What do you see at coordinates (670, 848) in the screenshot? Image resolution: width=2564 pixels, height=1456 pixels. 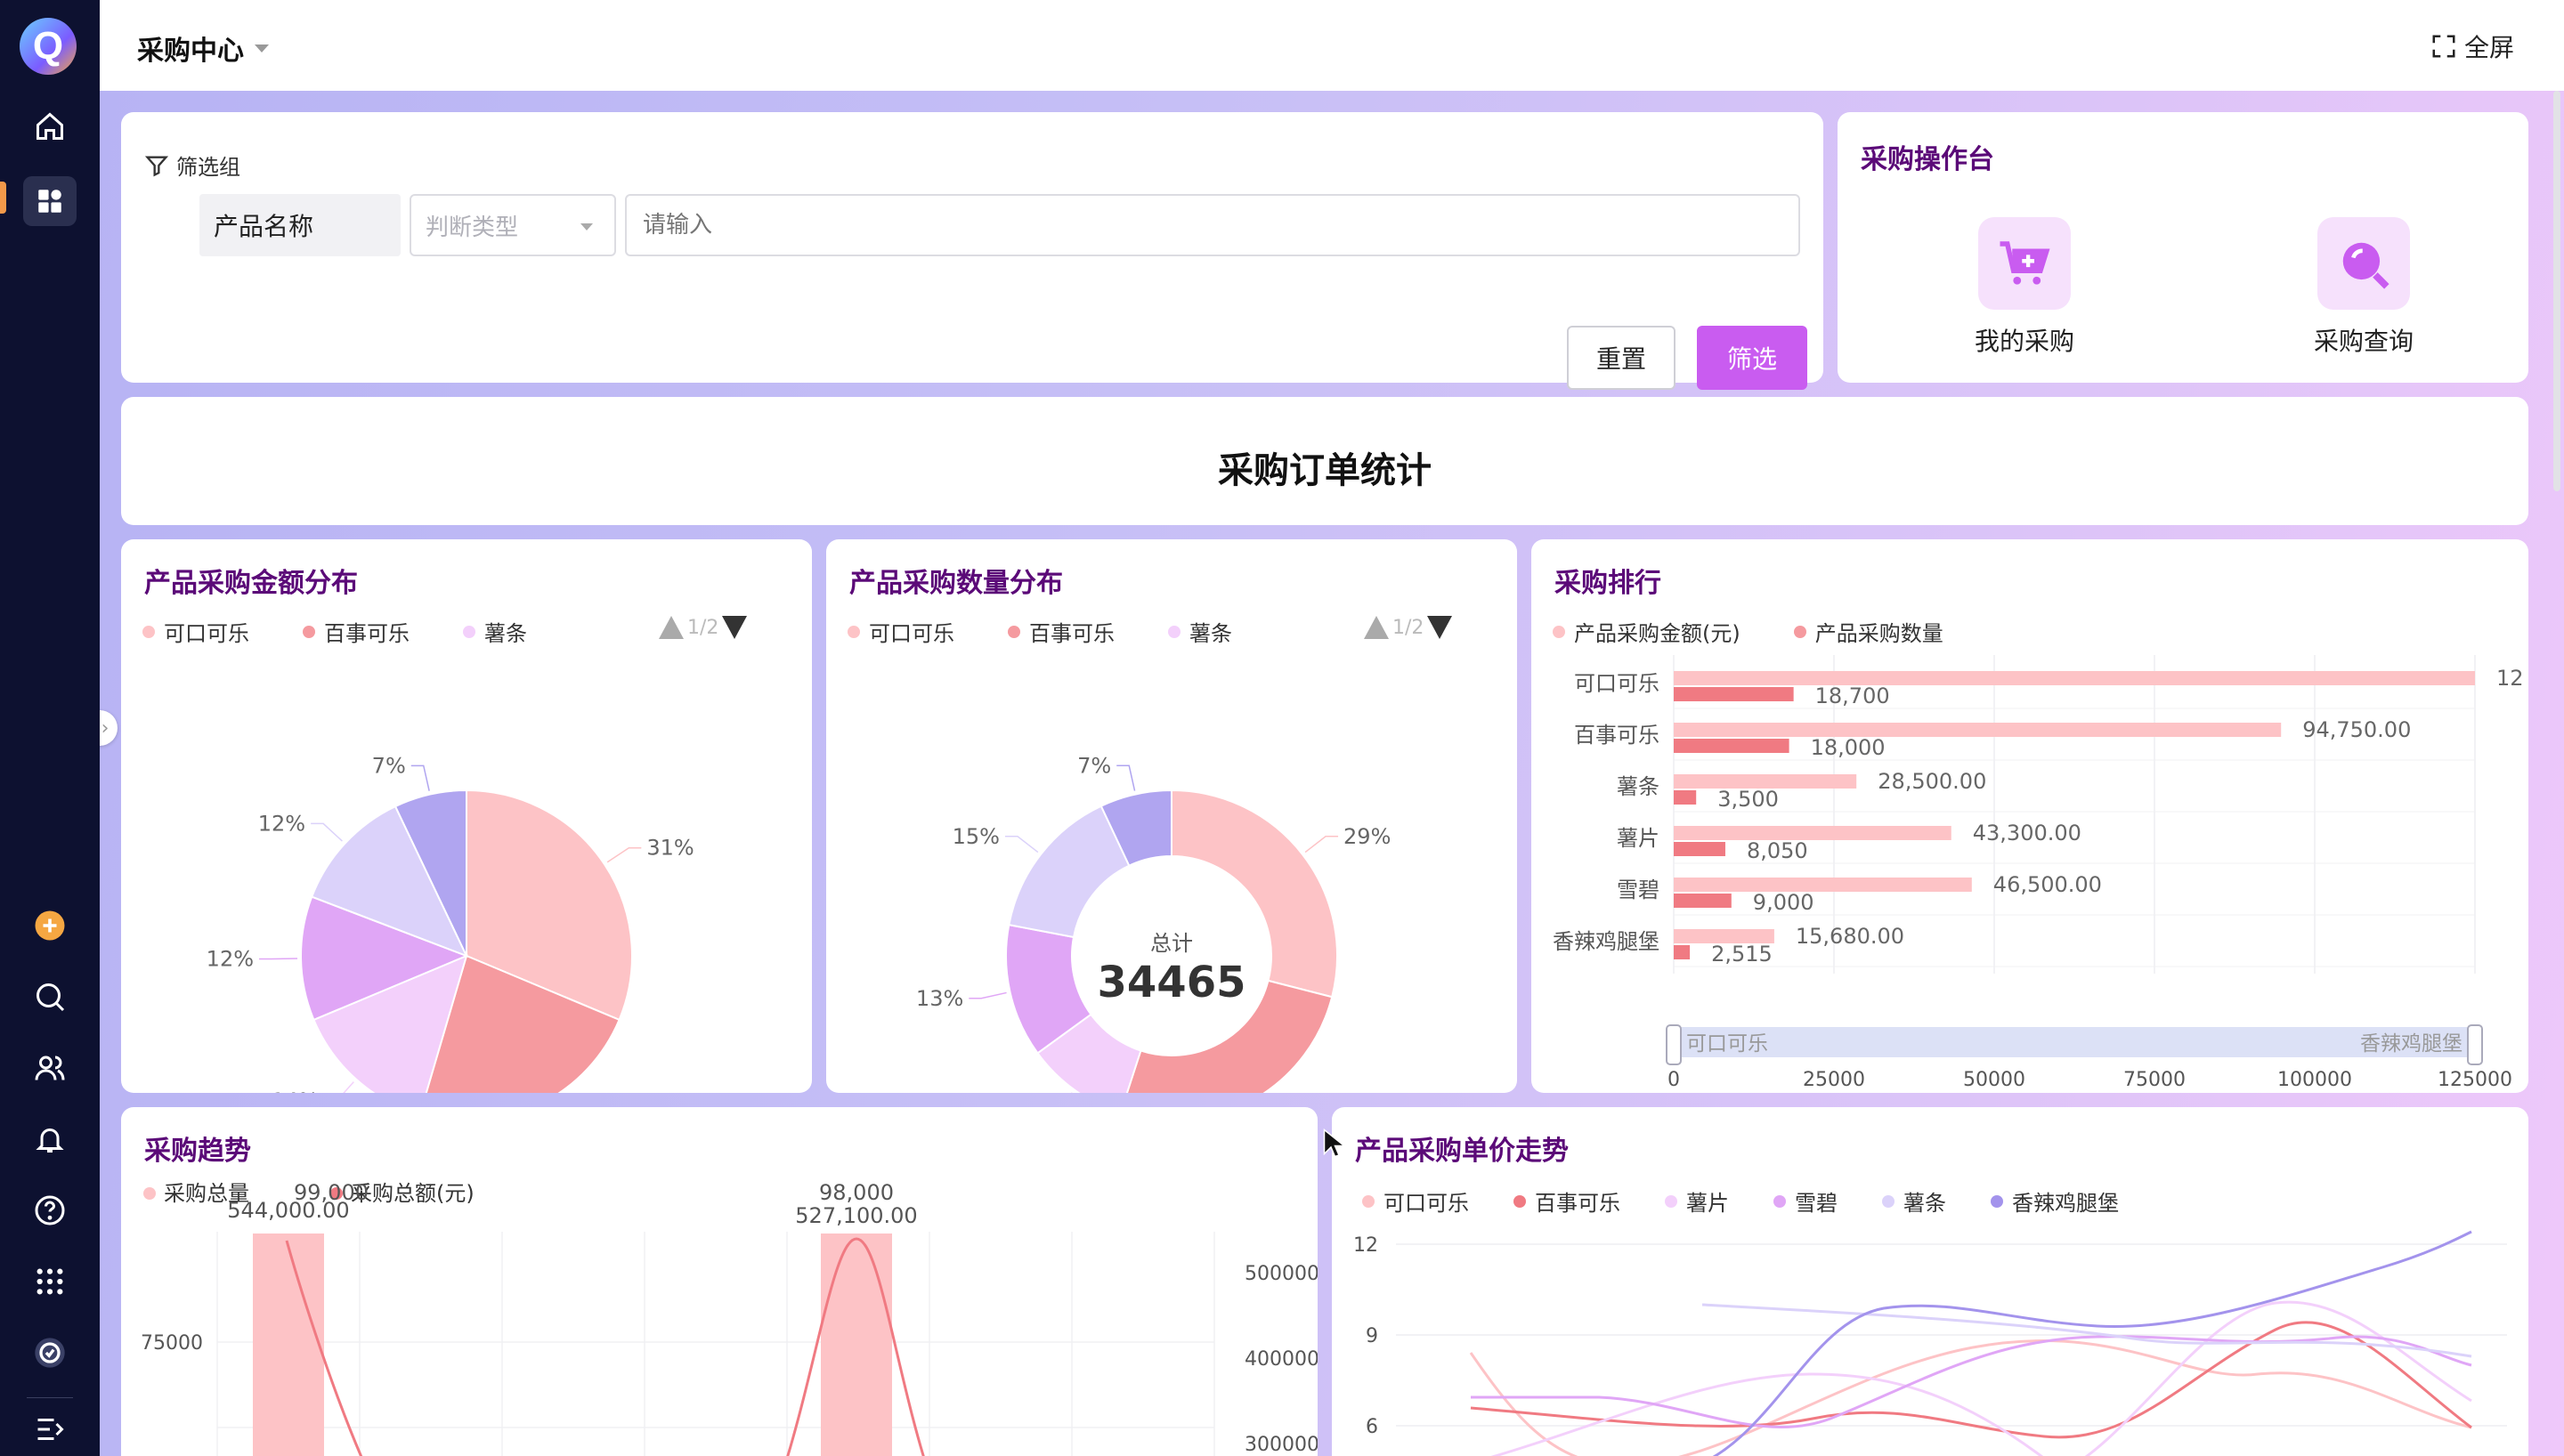 I see `pie-label: 31%` at bounding box center [670, 848].